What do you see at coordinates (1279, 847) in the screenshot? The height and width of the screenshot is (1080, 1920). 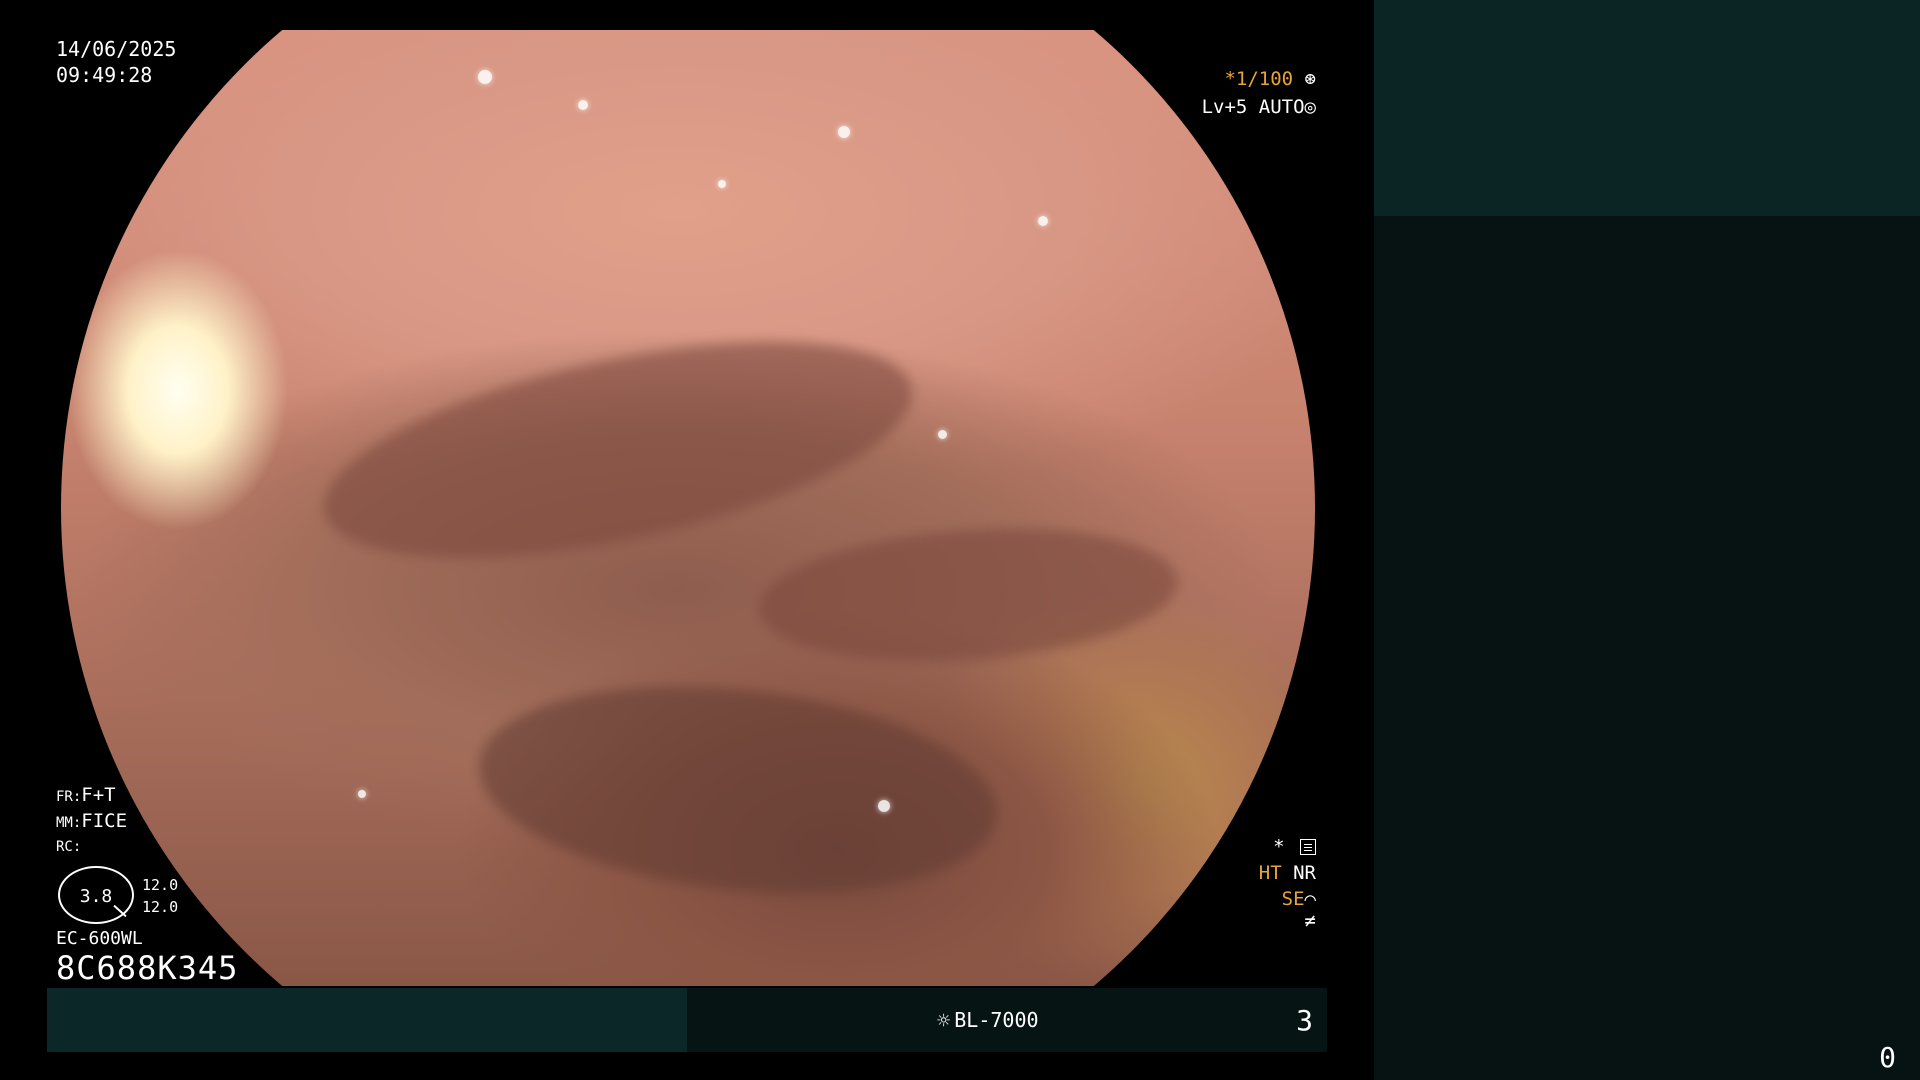 I see `star-marker: *` at bounding box center [1279, 847].